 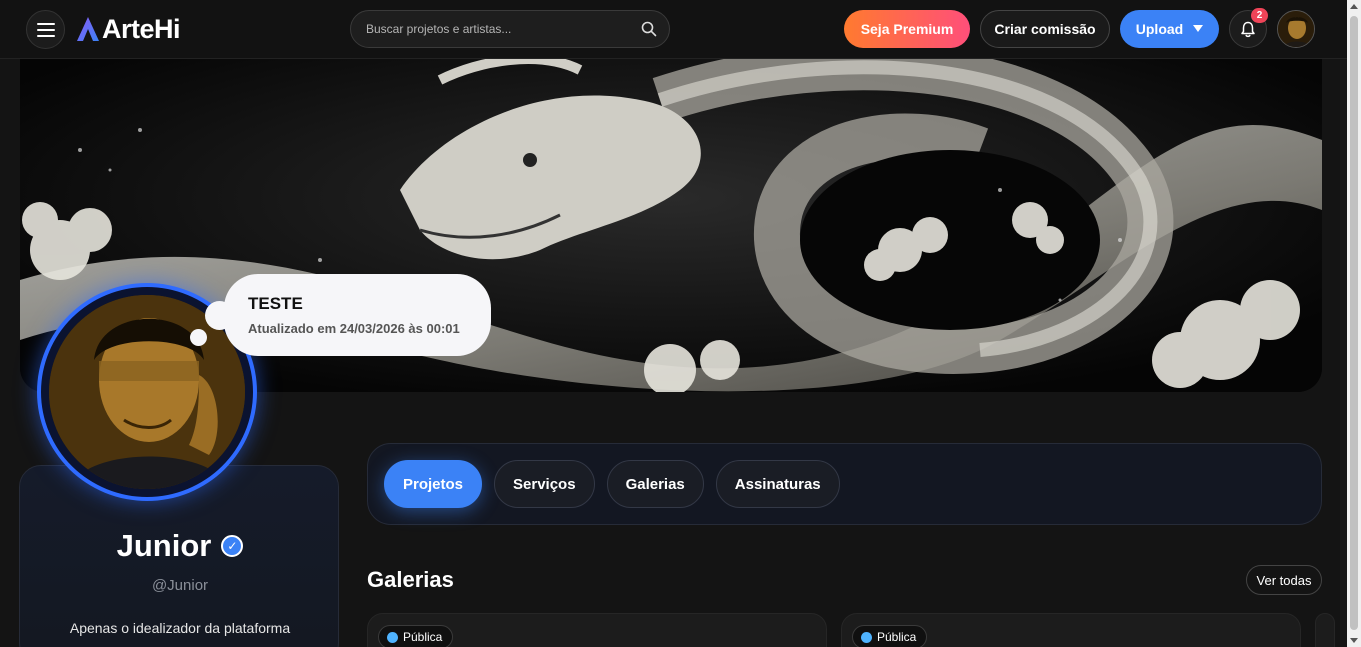 I want to click on tab-assinaturas: Assinaturas, so click(x=777, y=484).